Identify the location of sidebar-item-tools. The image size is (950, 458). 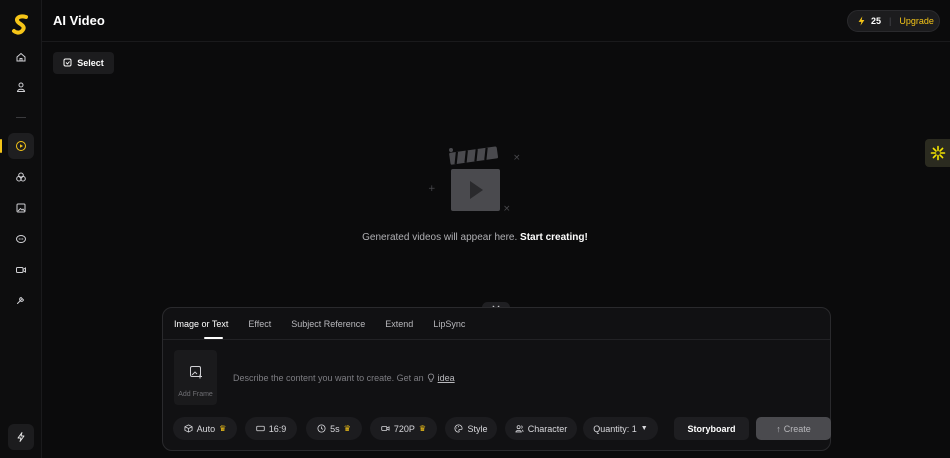
(21, 300).